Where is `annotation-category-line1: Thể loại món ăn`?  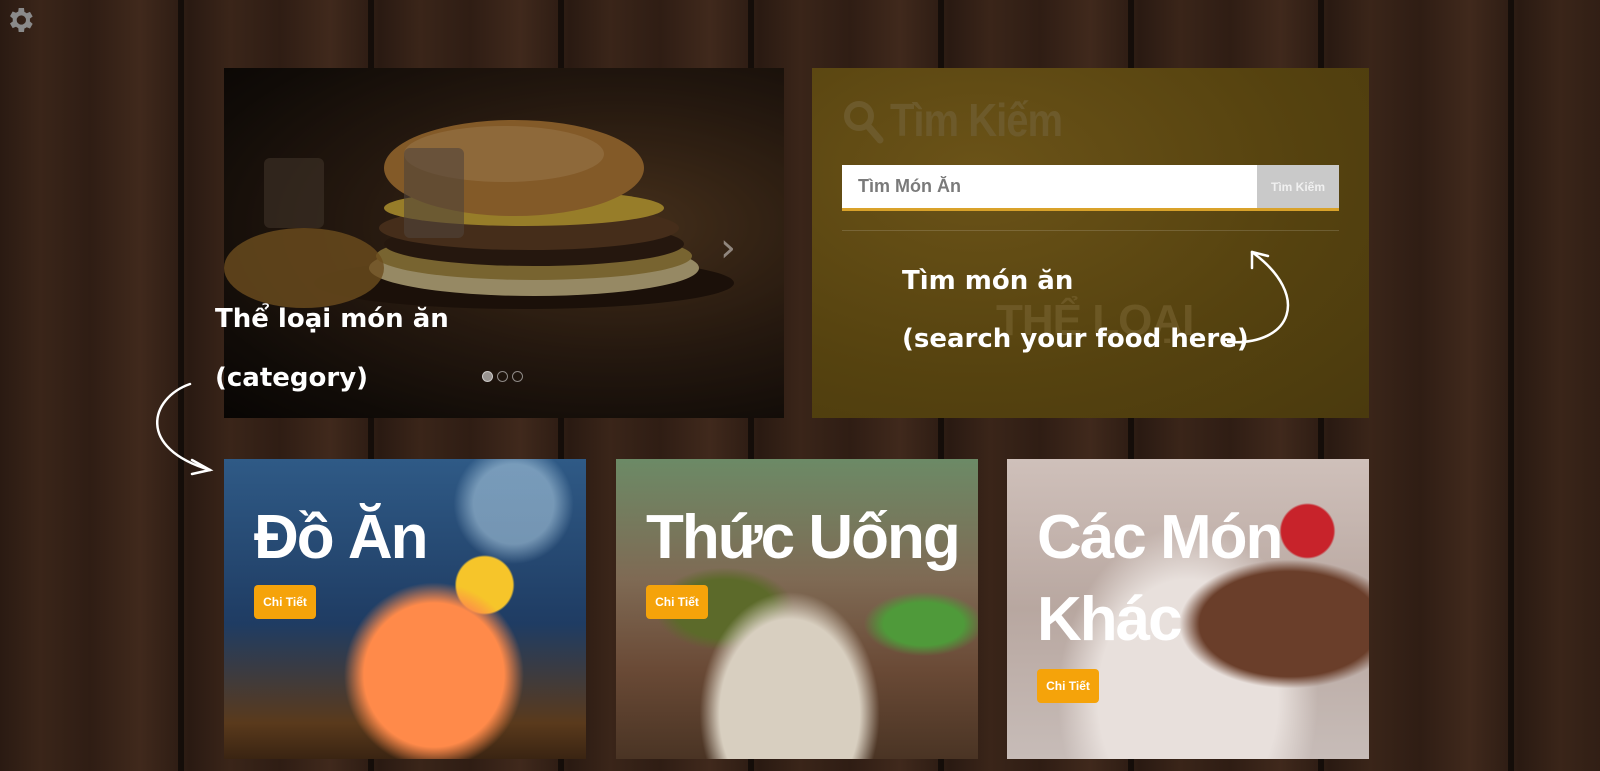 annotation-category-line1: Thể loại món ăn is located at coordinates (332, 319).